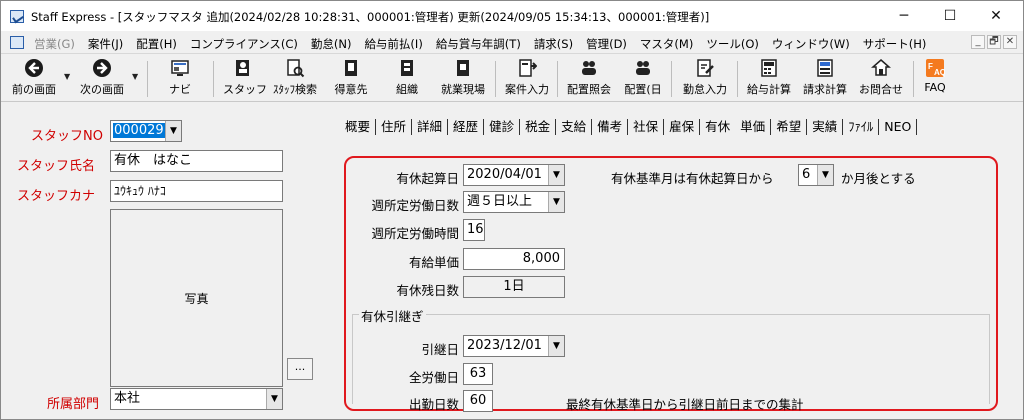 This screenshot has height=420, width=1024. Describe the element at coordinates (67, 76) in the screenshot. I see `back-dropdown-arrow: ▼` at that location.